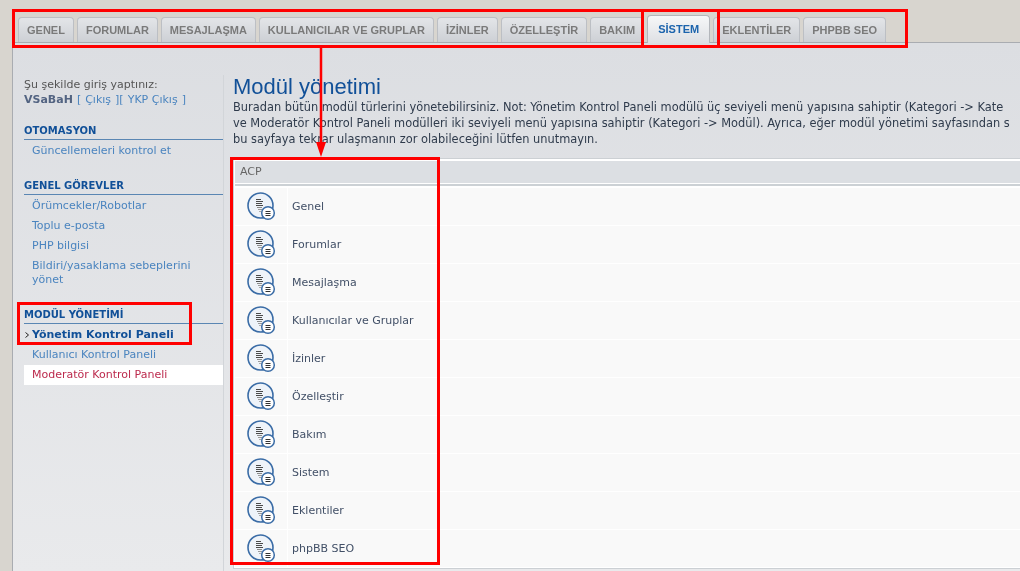 Image resolution: width=1020 pixels, height=571 pixels. I want to click on menu-item: Güncellemeleri kontrol et, so click(123, 151).